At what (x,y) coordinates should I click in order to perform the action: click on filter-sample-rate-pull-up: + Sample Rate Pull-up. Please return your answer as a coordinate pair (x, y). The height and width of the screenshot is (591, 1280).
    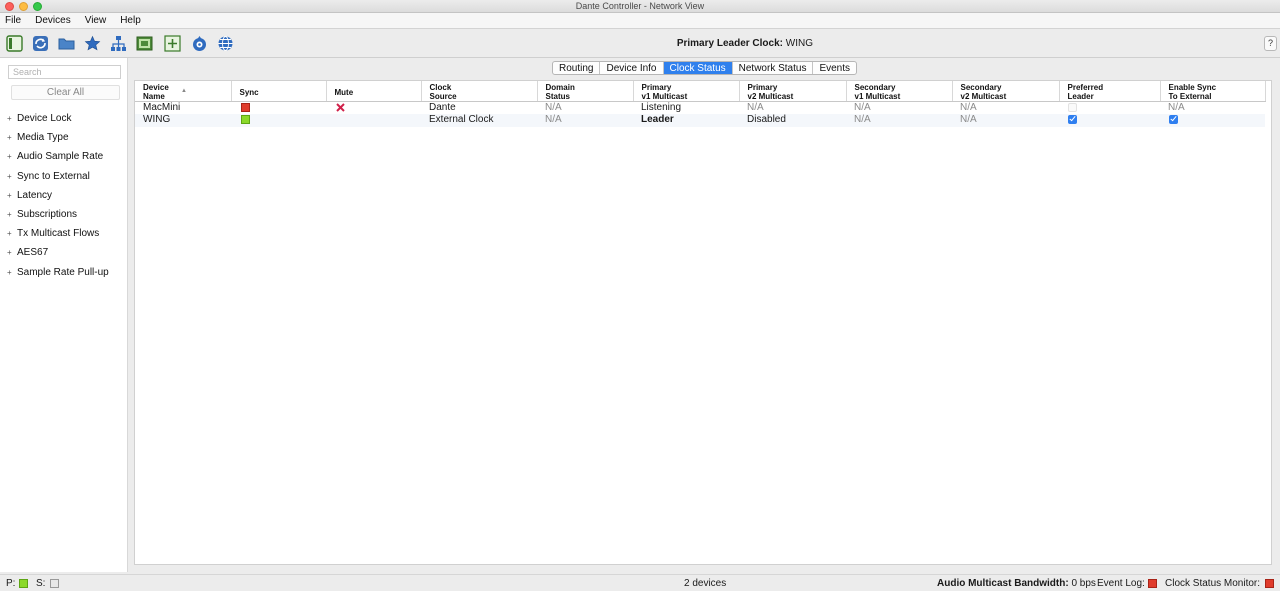
    Looking at the image, I should click on (64, 272).